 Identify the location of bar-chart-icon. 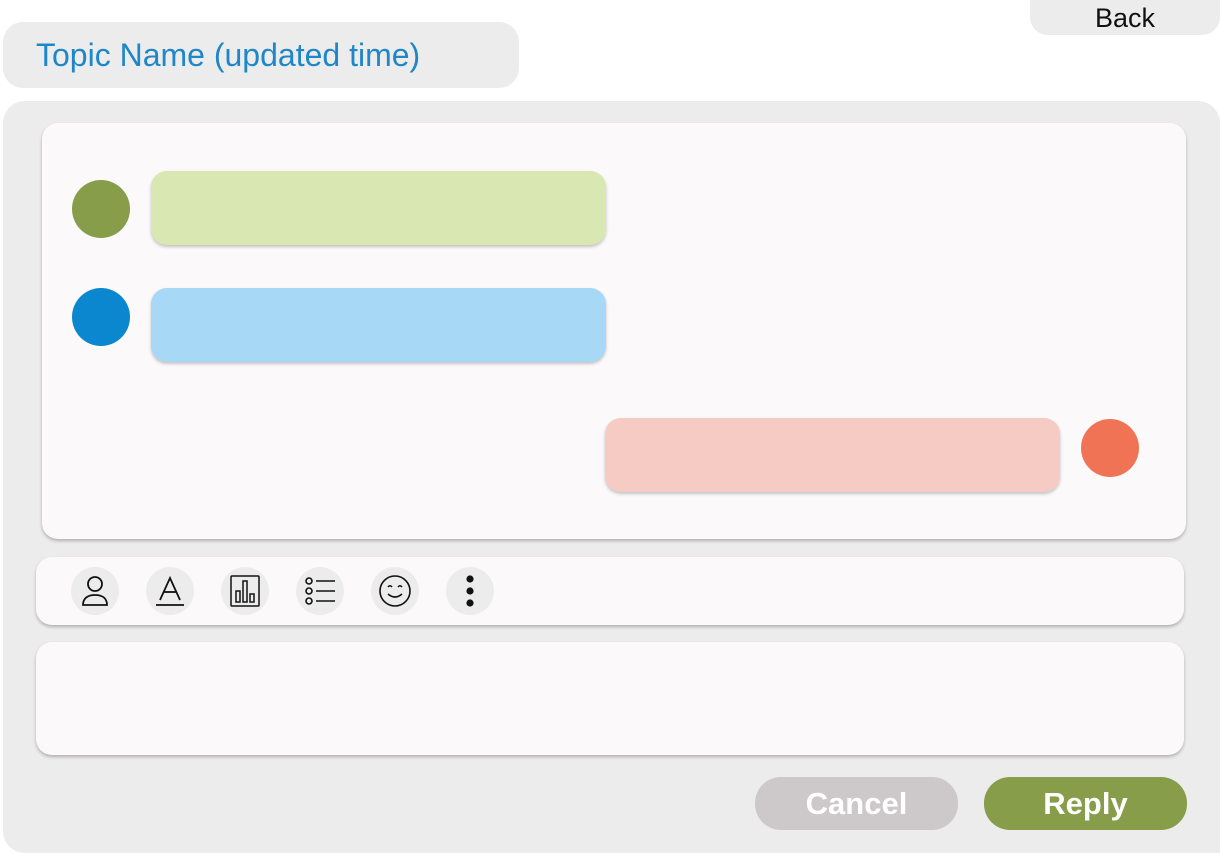
(245, 591).